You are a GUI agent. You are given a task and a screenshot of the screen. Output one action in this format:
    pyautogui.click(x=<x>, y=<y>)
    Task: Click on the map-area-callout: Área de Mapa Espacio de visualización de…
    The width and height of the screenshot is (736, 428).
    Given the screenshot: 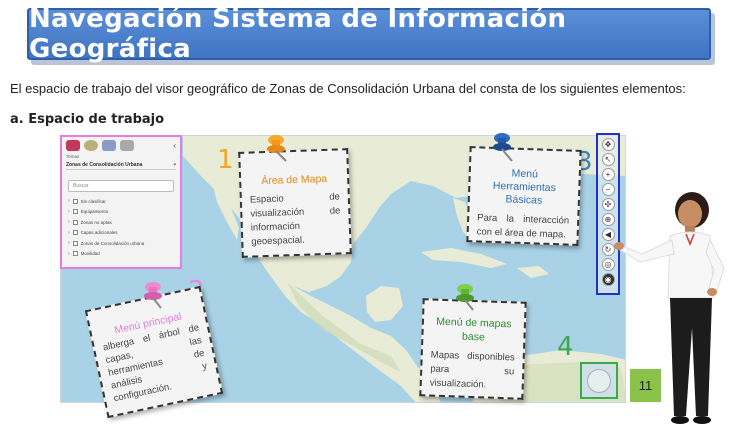 What is the action you would take?
    pyautogui.click(x=295, y=203)
    